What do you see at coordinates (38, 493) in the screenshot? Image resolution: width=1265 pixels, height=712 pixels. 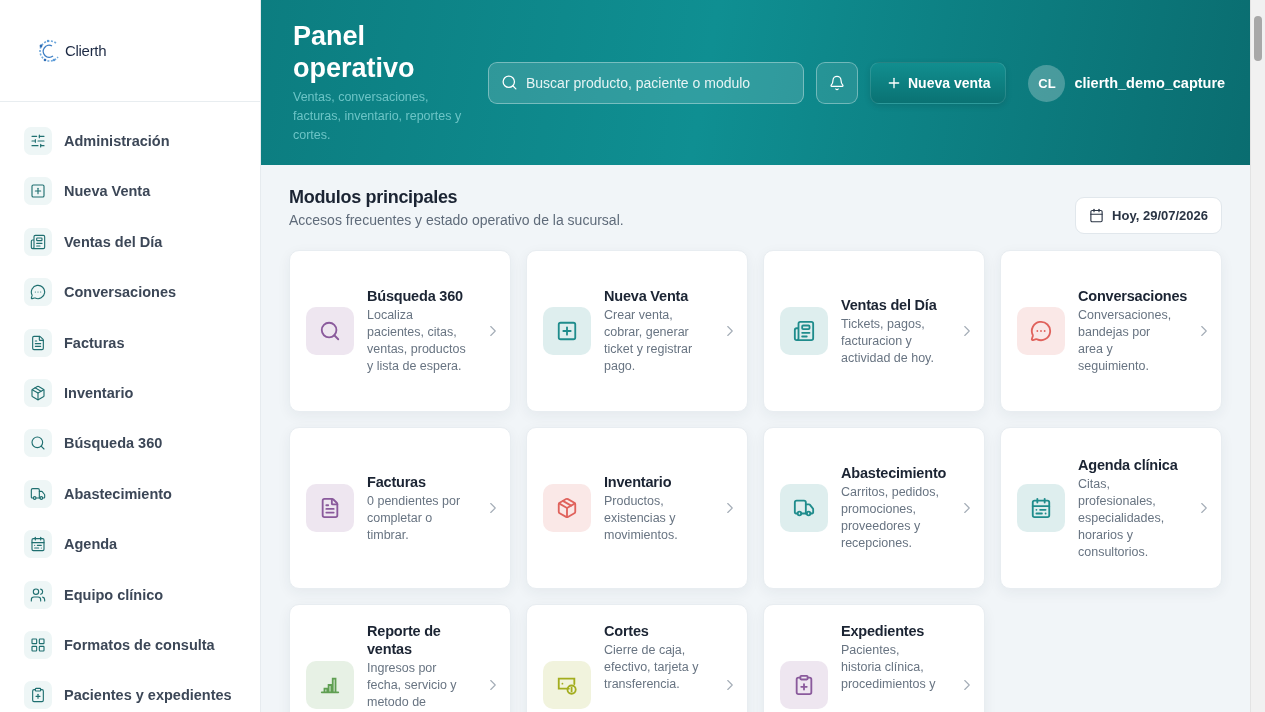 I see `truck-icon` at bounding box center [38, 493].